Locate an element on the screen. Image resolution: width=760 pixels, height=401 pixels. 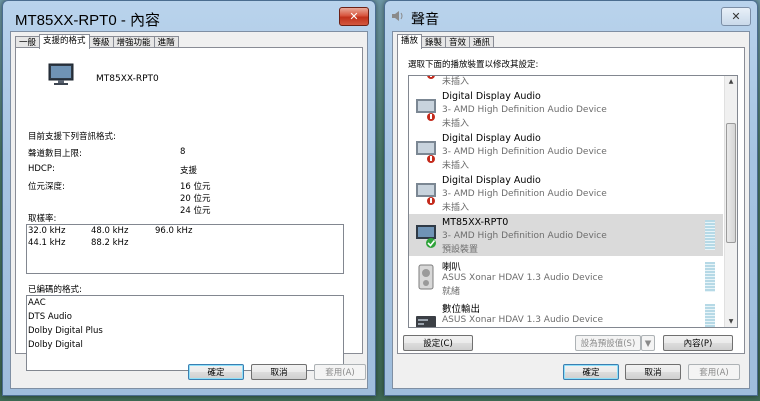
configure-button: 設定(C) is located at coordinates (438, 343).